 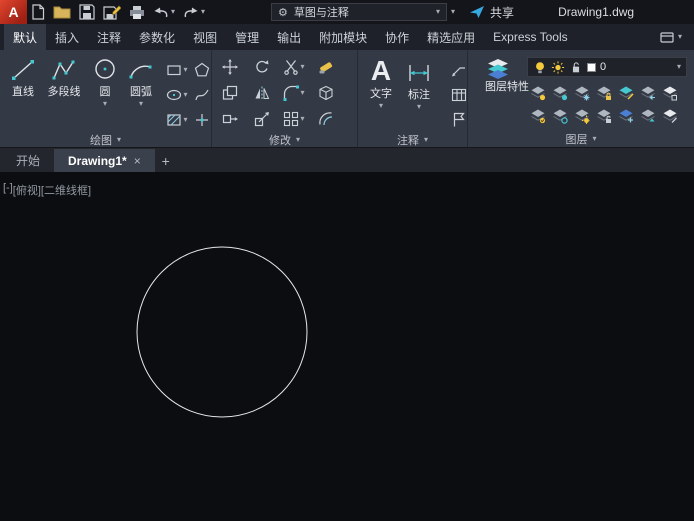 What do you see at coordinates (648, 116) in the screenshot?
I see `layer-walk-tool` at bounding box center [648, 116].